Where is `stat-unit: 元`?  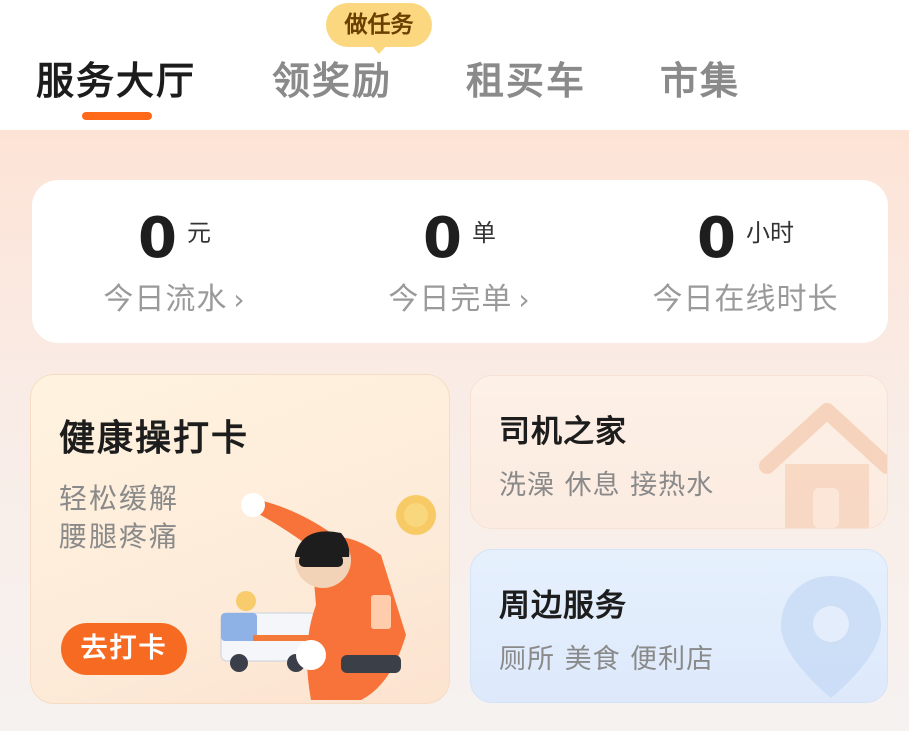 stat-unit: 元 is located at coordinates (198, 233).